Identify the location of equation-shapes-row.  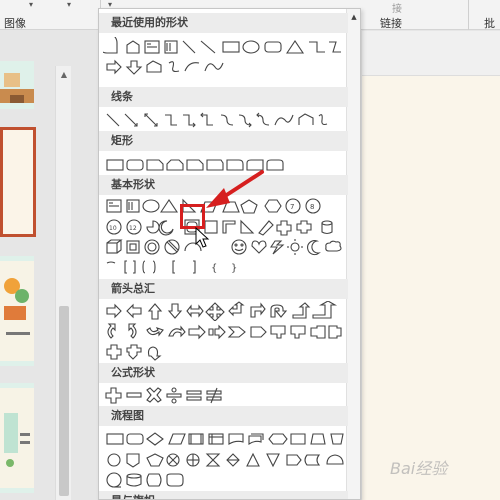
(225, 395).